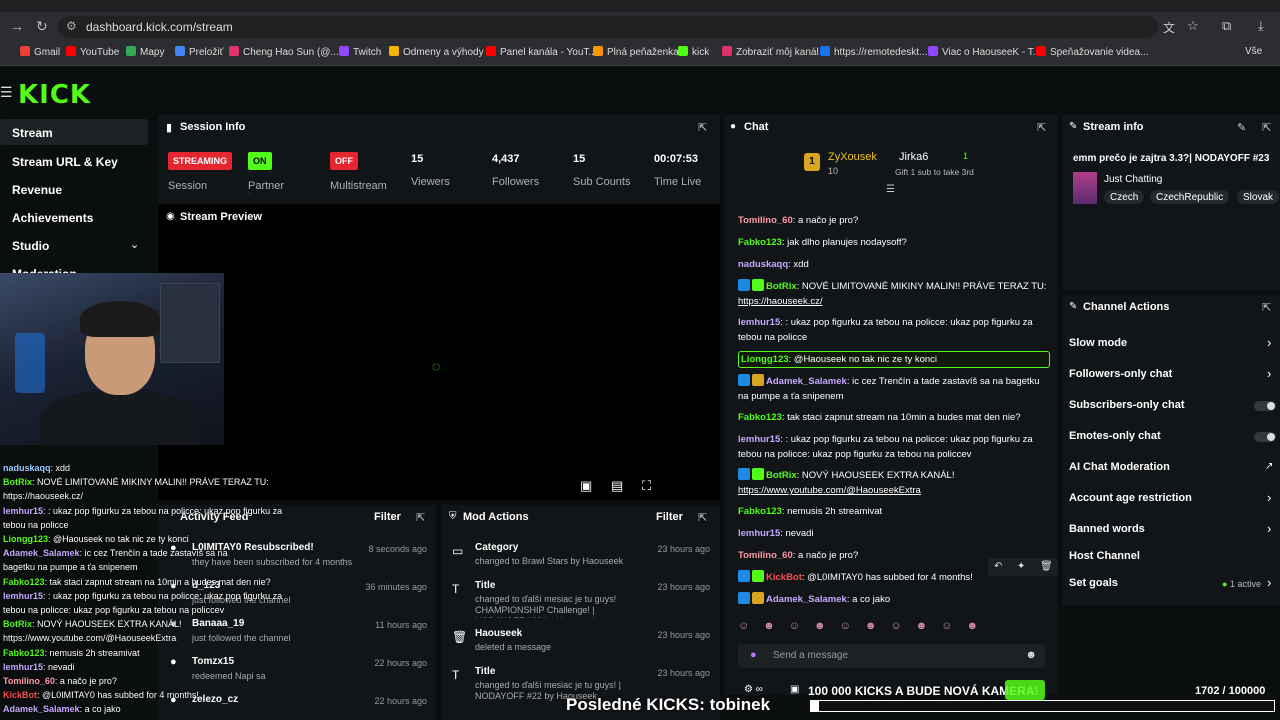  Describe the element at coordinates (485, 585) in the screenshot. I see `mod-action-title: Title` at that location.